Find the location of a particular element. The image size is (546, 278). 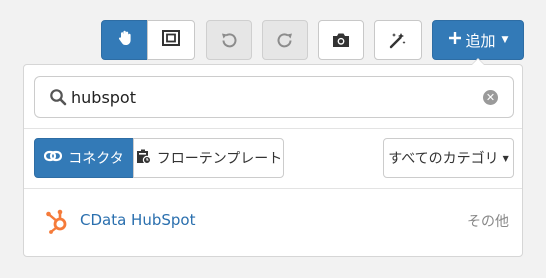

pan-mode-button is located at coordinates (124, 40).